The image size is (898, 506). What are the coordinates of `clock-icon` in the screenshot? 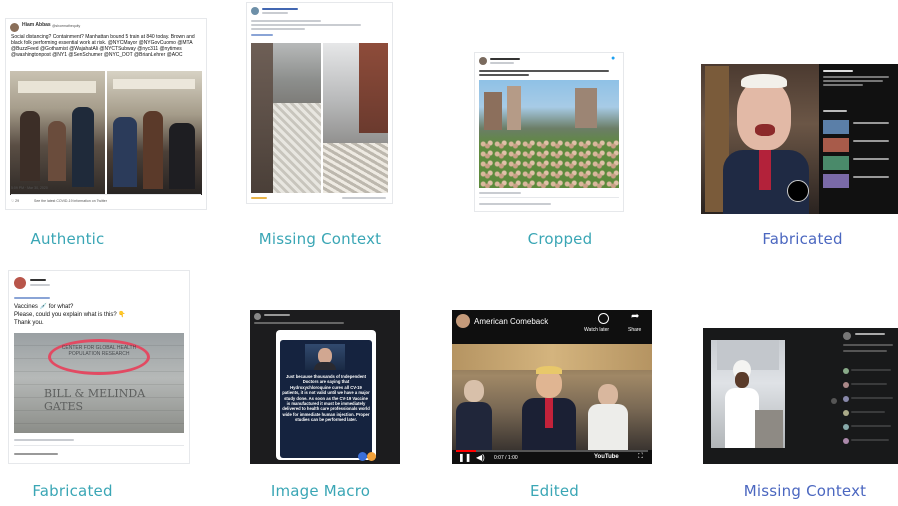 It's located at (603, 318).